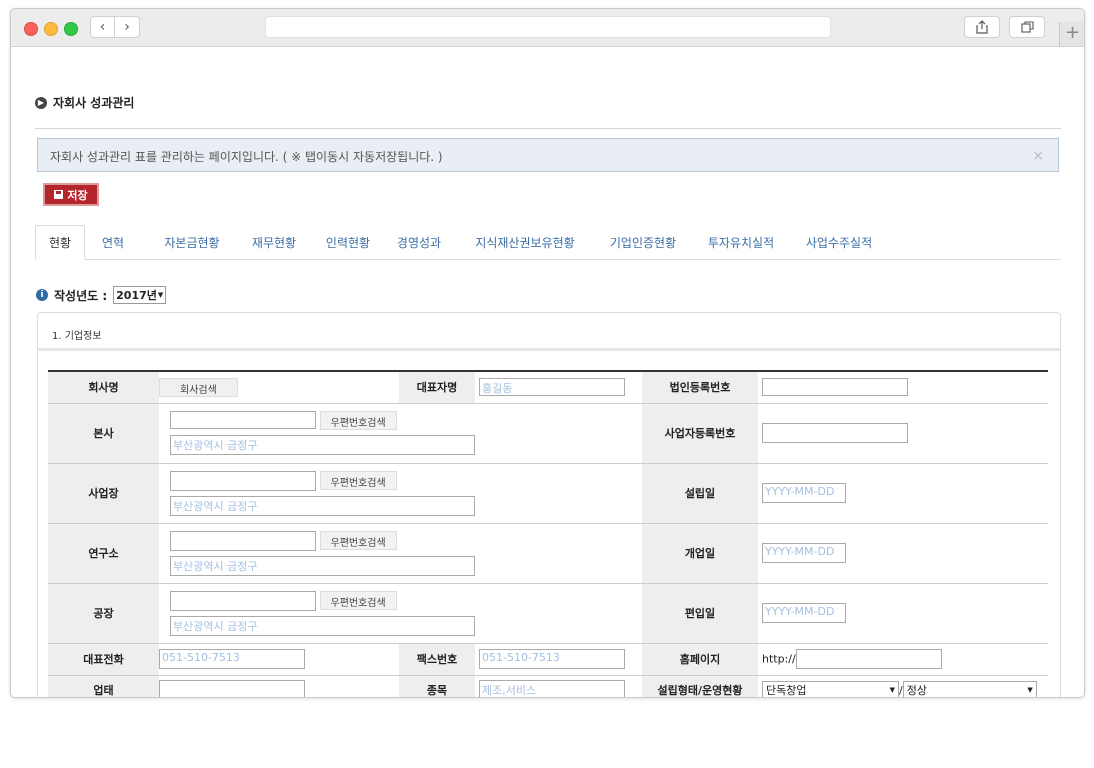 The image size is (1094, 768). I want to click on homepage-input, so click(868, 659).